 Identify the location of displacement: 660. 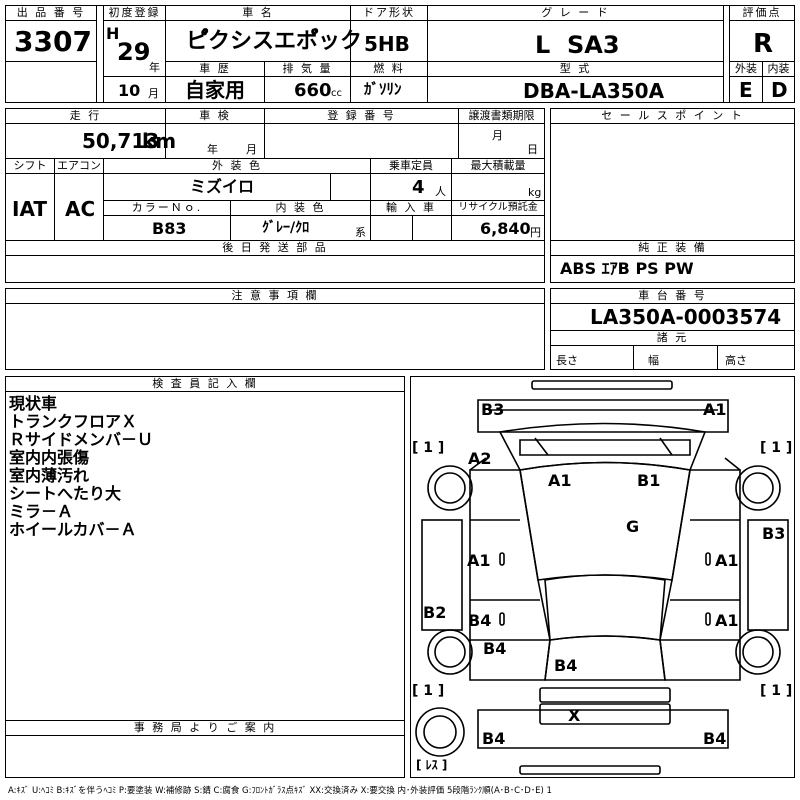
(313, 90).